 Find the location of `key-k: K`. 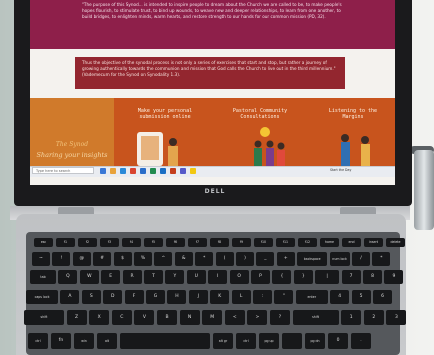

key-k: K is located at coordinates (220, 297).